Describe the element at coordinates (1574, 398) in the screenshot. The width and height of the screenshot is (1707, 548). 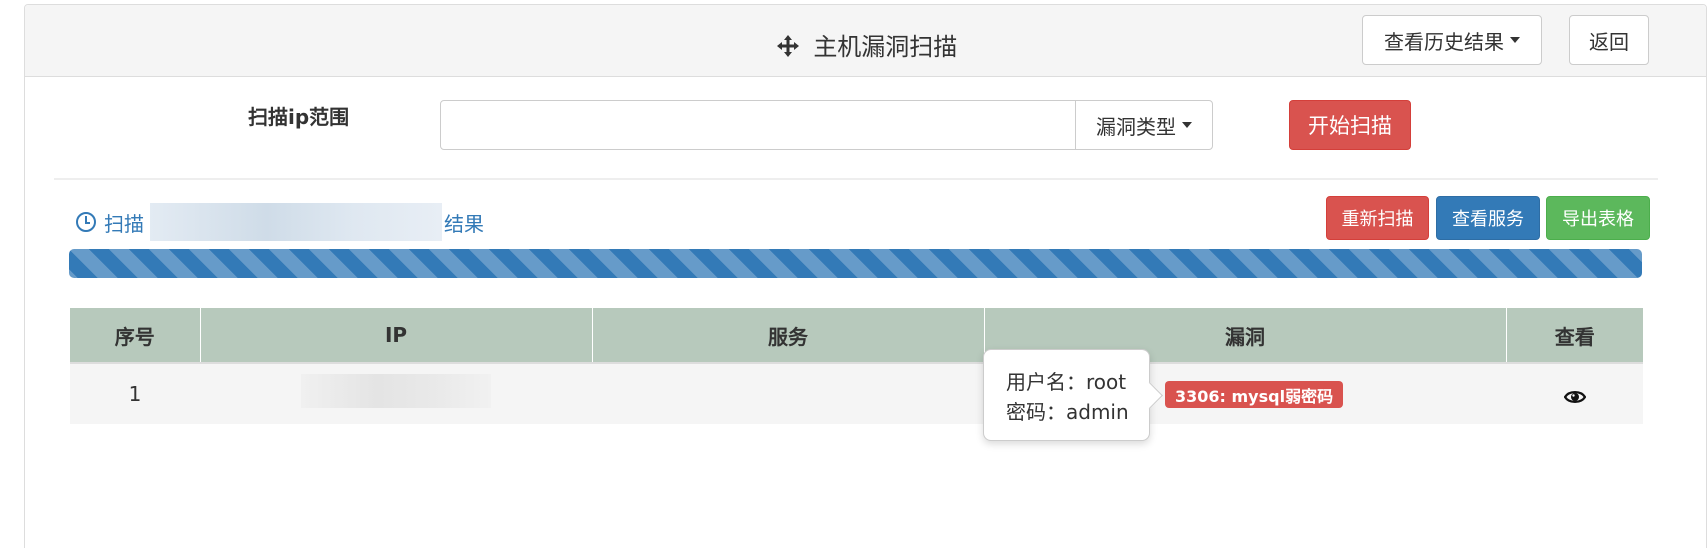
I see `eye-icon` at that location.